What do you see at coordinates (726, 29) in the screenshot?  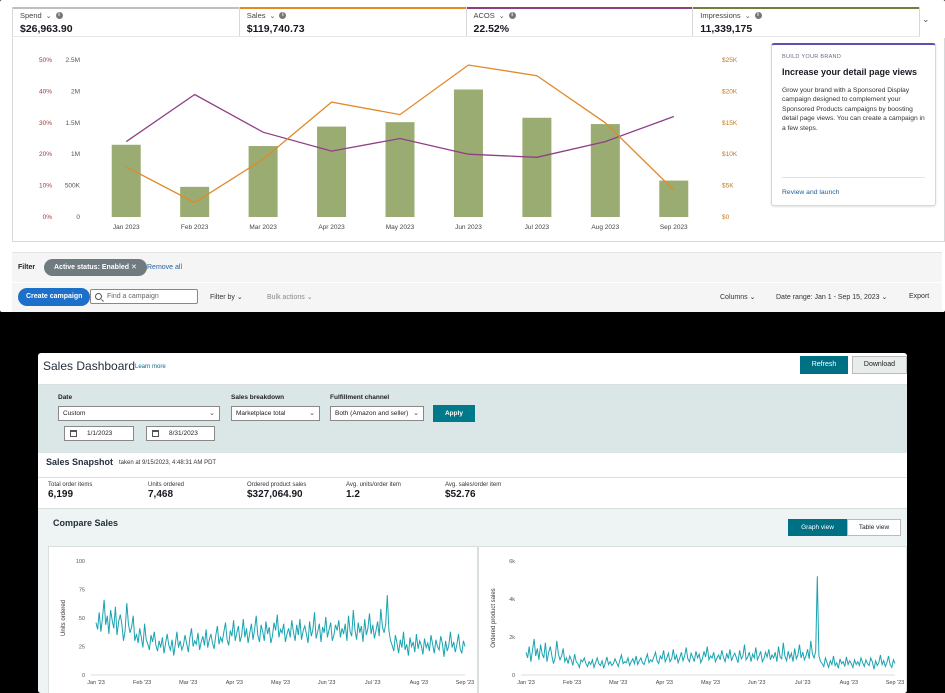 I see `metric-value: 11,339,175` at bounding box center [726, 29].